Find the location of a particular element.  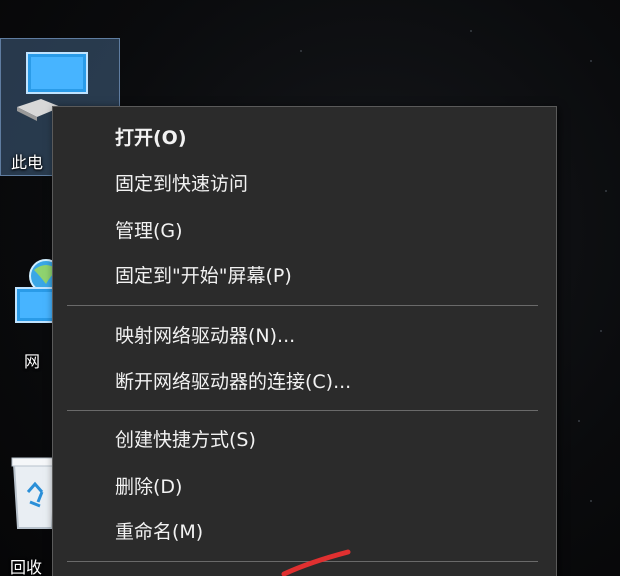

desktop-icon-label: 回收 is located at coordinates (26, 567).